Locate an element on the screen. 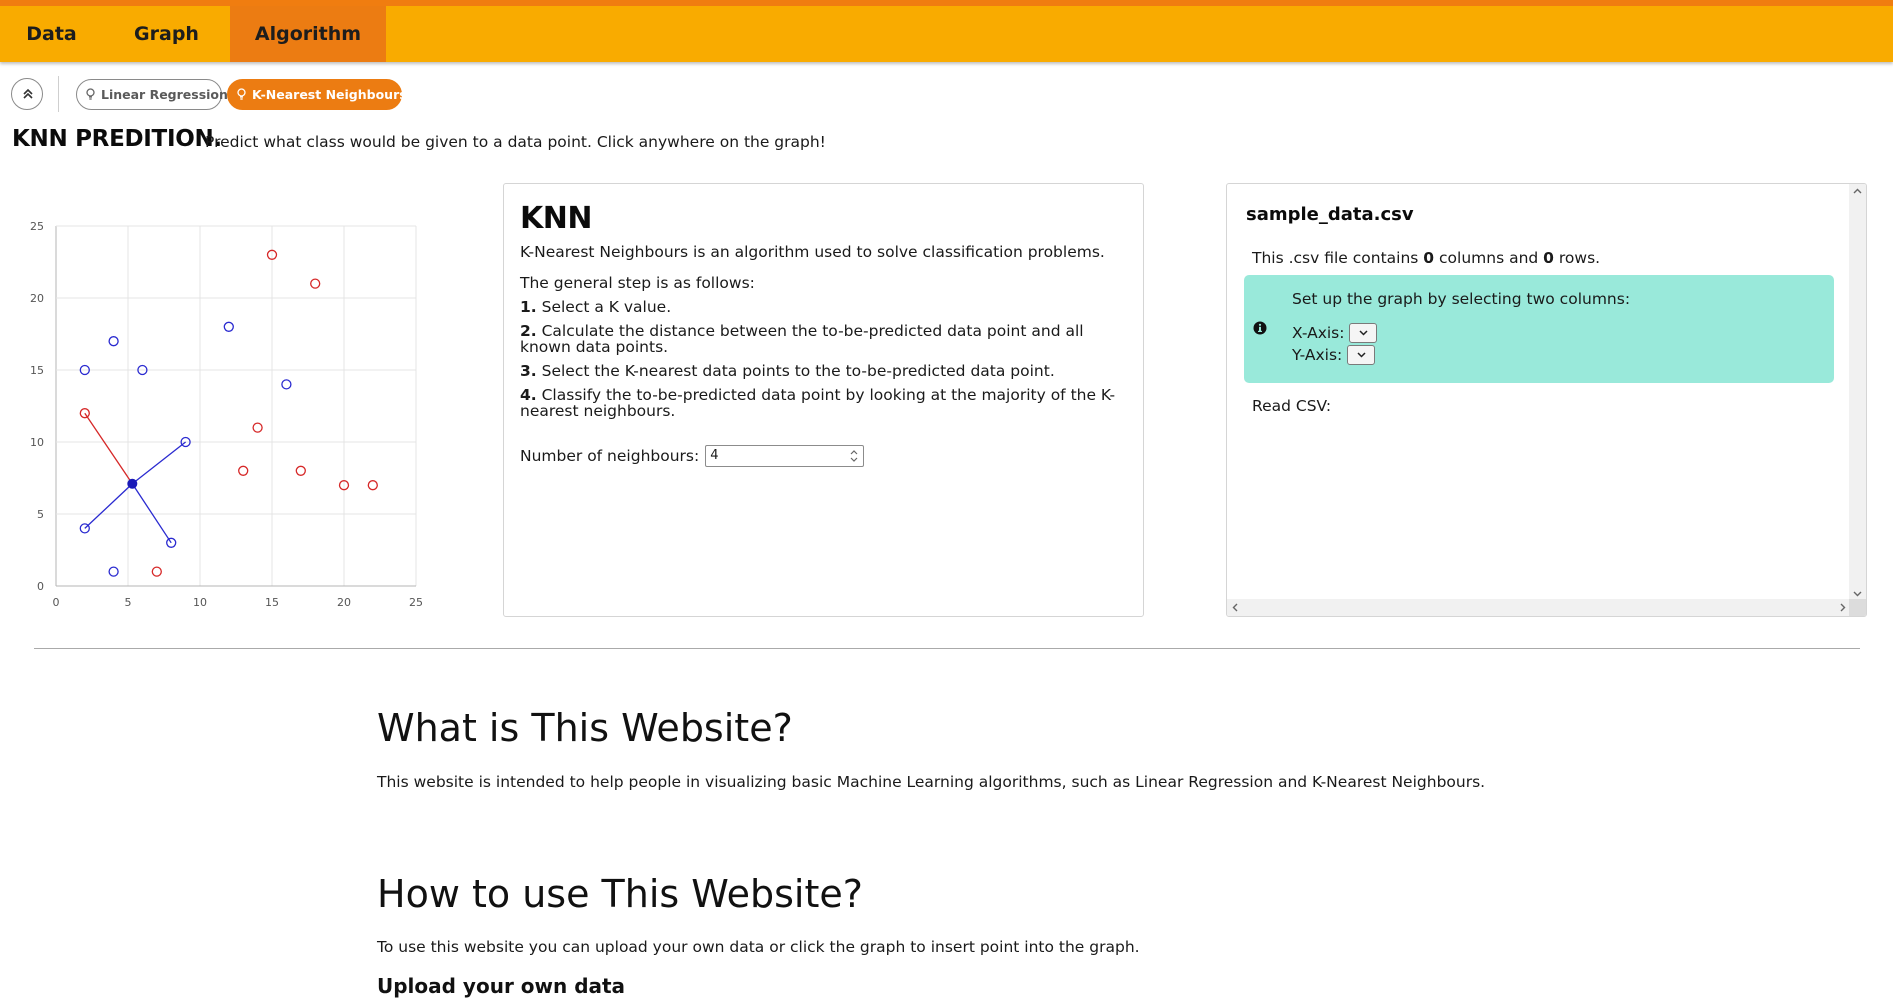 This screenshot has width=1893, height=1000. x-axis-label: X-Axis: is located at coordinates (1318, 333).